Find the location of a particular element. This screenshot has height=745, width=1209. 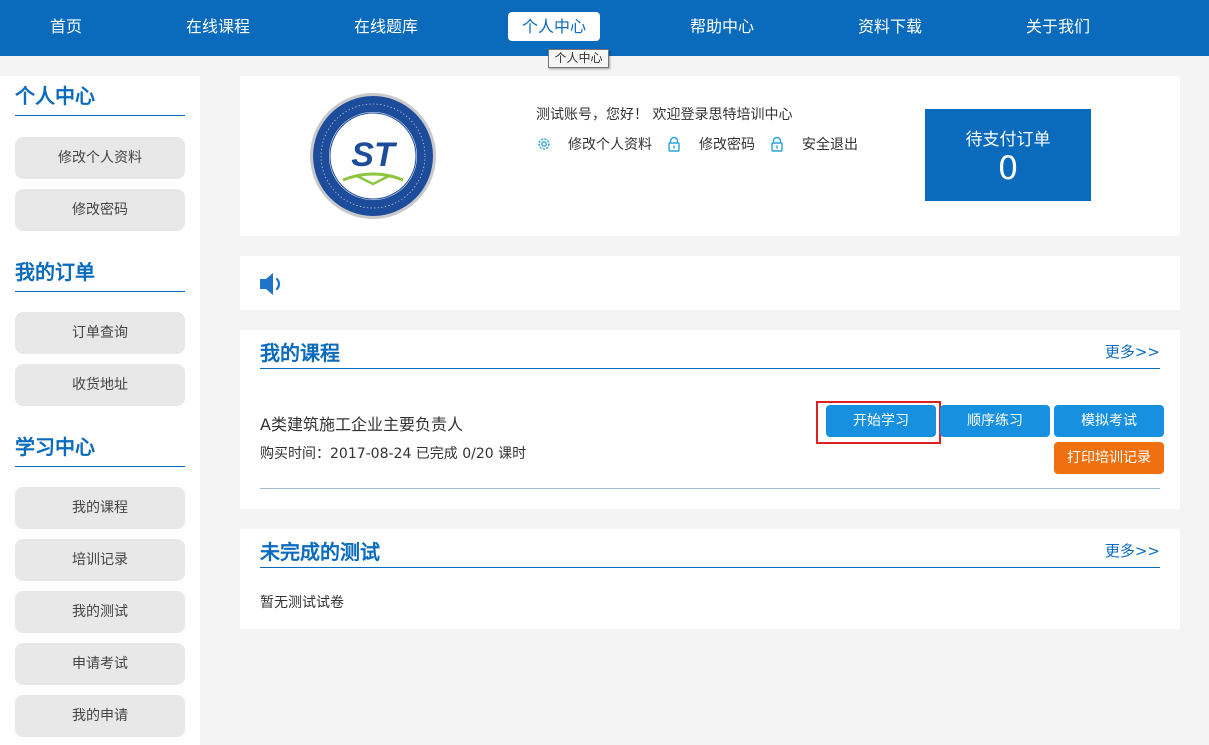

top-nav: 首页 在线课程 在线题库 个人中心 帮助中心 资料下载 关于我们 is located at coordinates (604, 28).